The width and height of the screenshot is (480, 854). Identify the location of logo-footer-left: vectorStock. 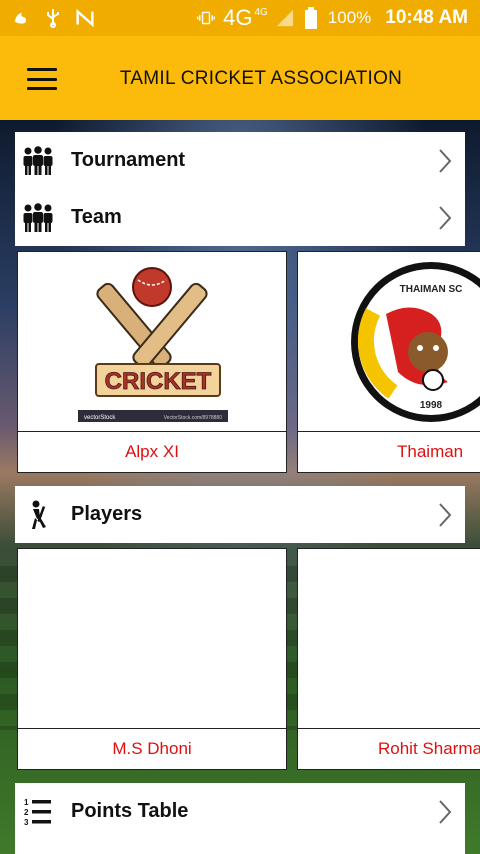
(100, 418).